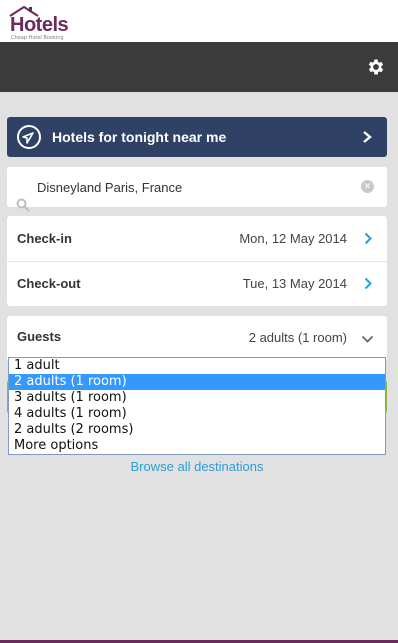 The image size is (398, 643). I want to click on guests-select: Guests 2 adults (1 room), so click(197, 338).